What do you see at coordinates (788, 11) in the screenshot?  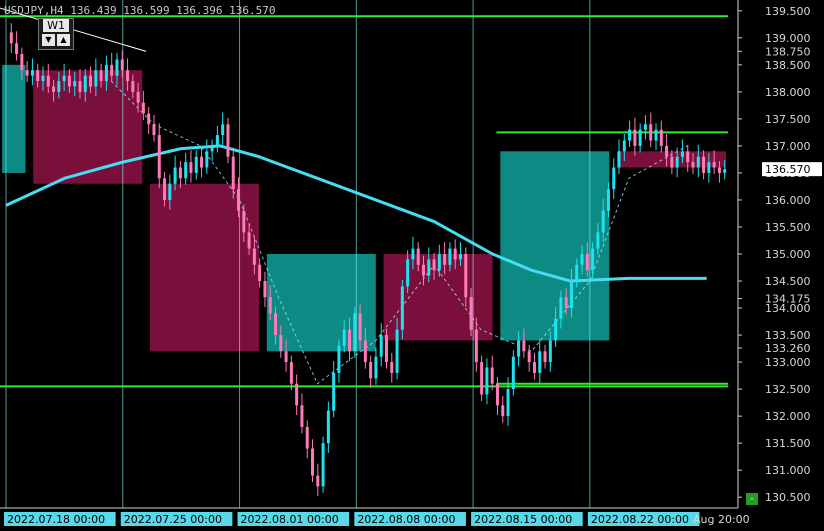 I see `price-tick-label: 139.500` at bounding box center [788, 11].